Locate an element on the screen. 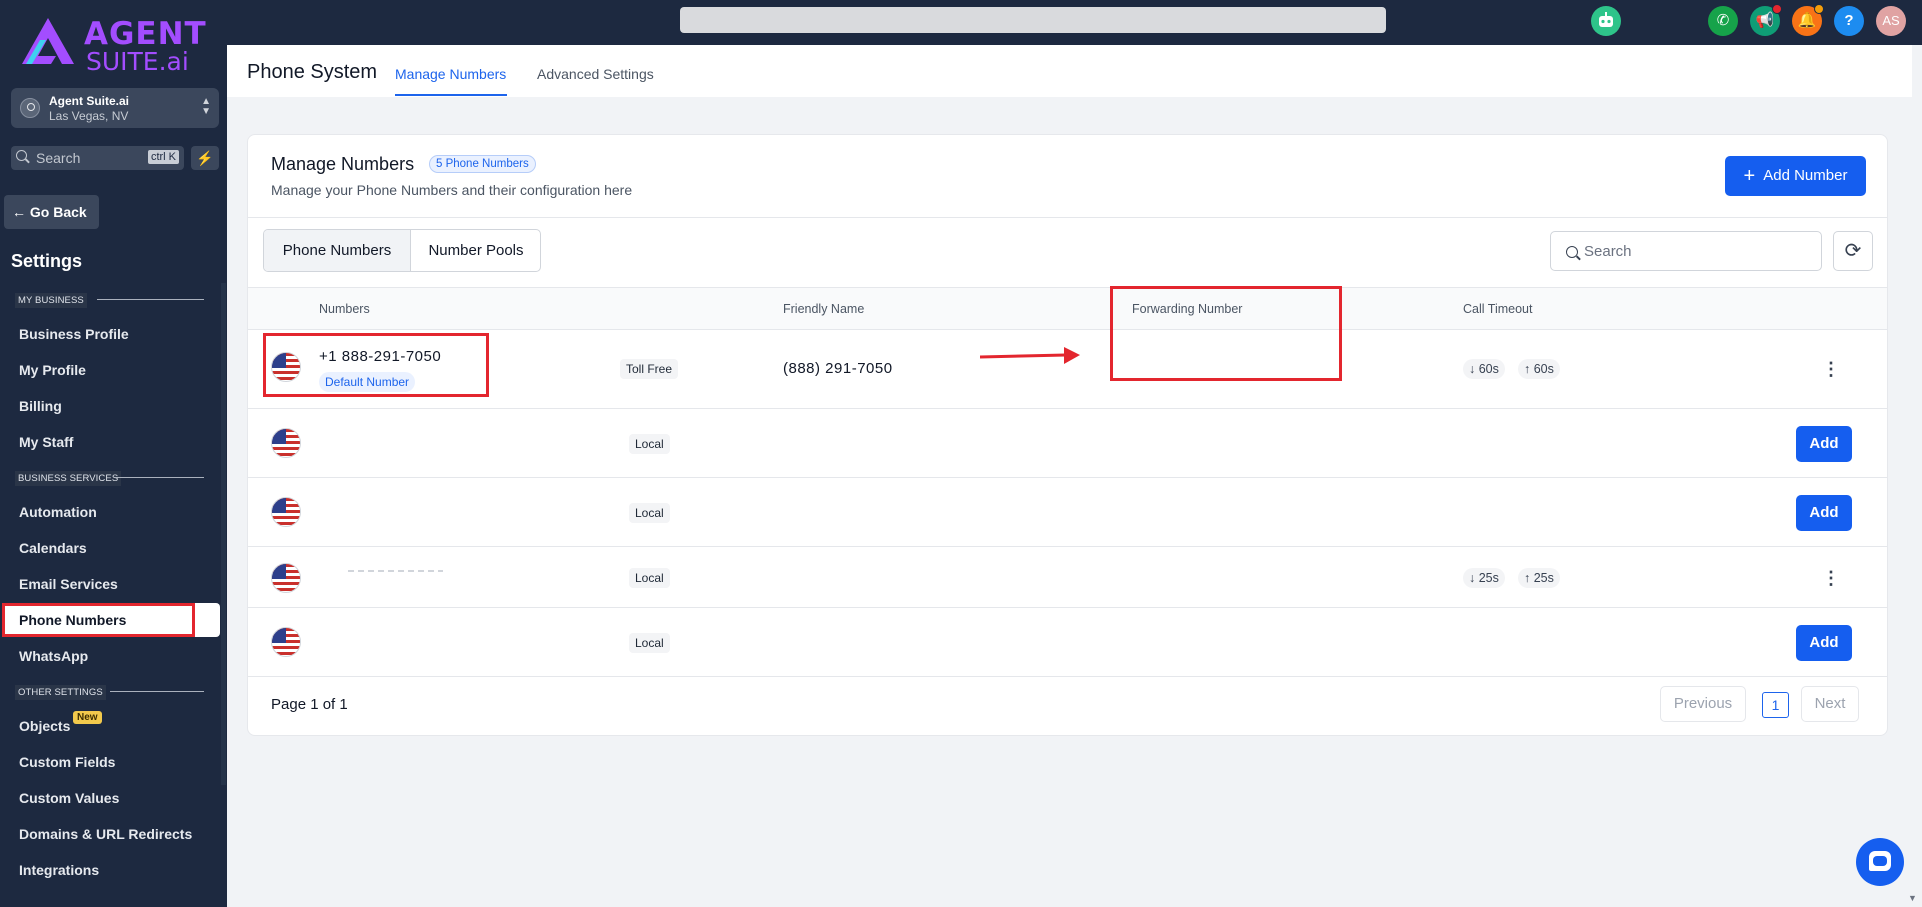  next-button: Next is located at coordinates (1830, 704).